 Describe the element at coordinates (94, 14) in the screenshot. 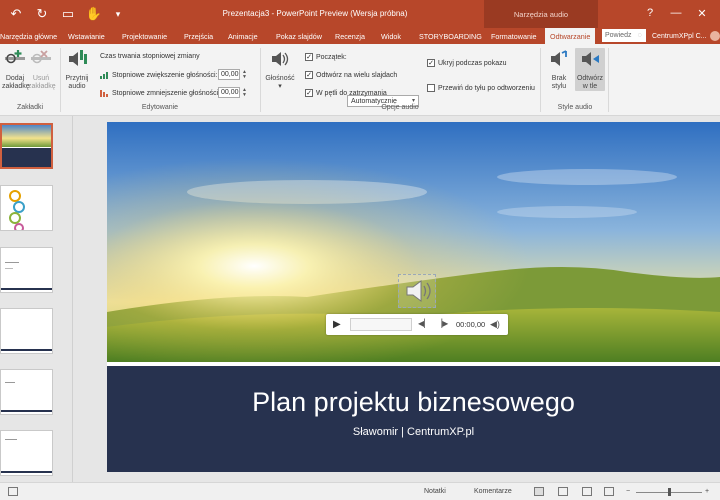

I see `touch-mode-icon: ✋` at that location.